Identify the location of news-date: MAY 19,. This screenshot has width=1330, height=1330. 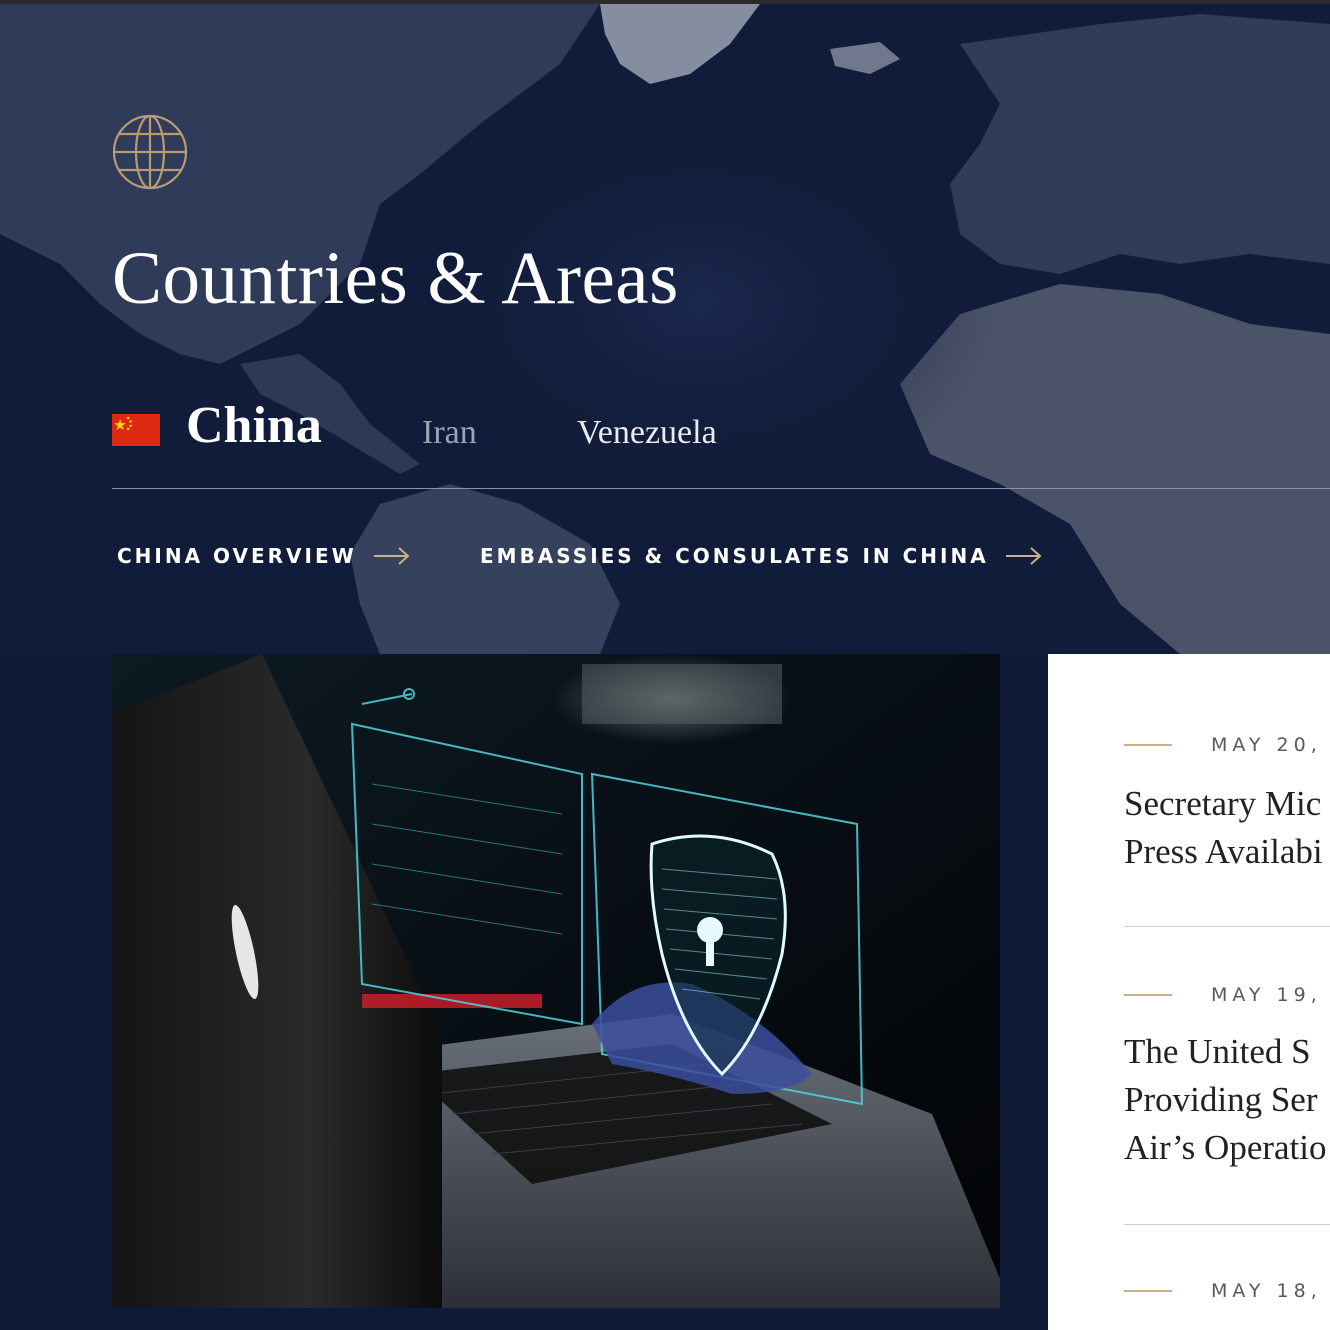
(1266, 995).